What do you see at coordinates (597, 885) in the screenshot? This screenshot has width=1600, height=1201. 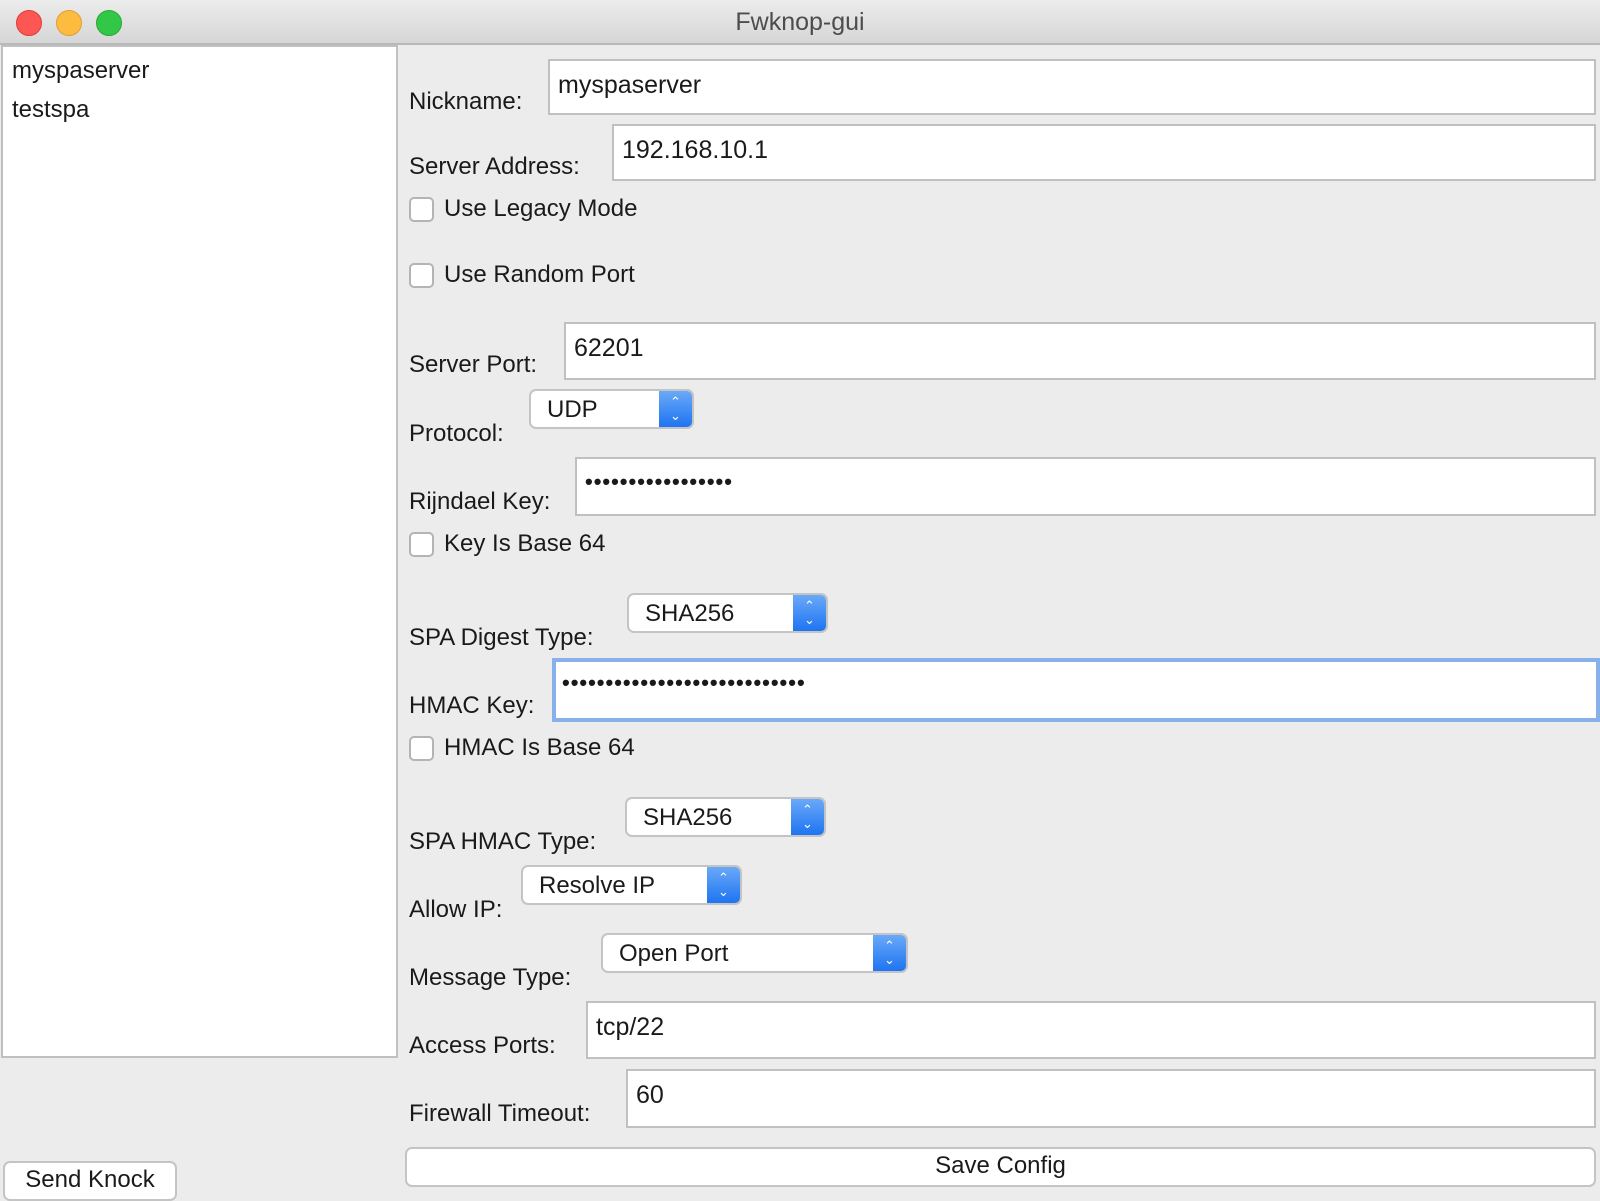 I see `allow-ip-value: Resolve IP` at bounding box center [597, 885].